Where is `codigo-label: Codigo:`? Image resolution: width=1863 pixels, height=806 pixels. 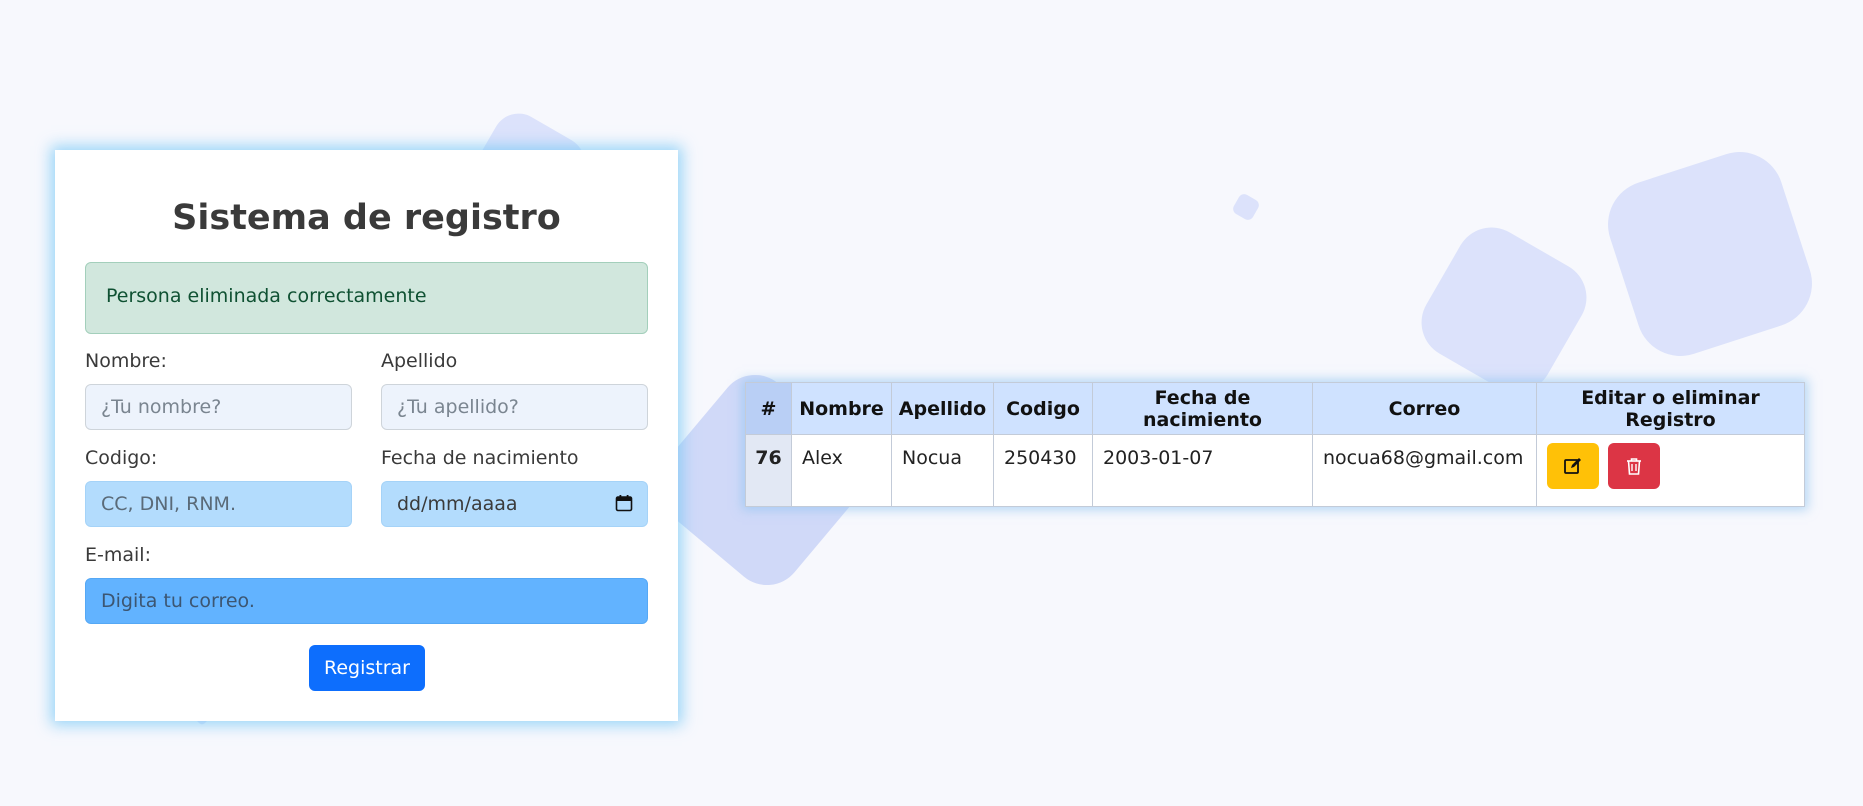
codigo-label: Codigo: is located at coordinates (121, 458).